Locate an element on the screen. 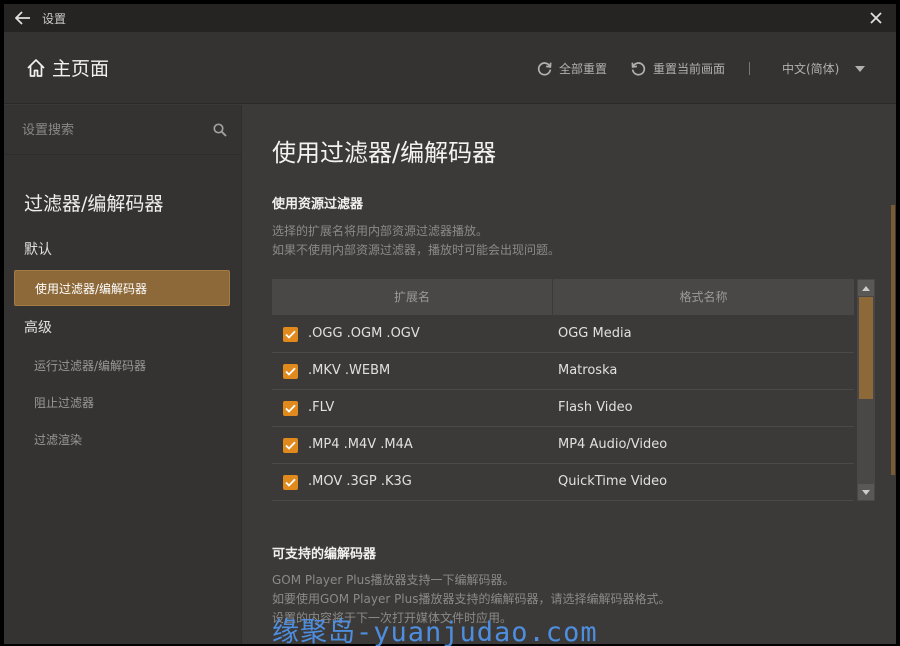 The width and height of the screenshot is (900, 646). column-header-format: 格式名称 is located at coordinates (703, 297).